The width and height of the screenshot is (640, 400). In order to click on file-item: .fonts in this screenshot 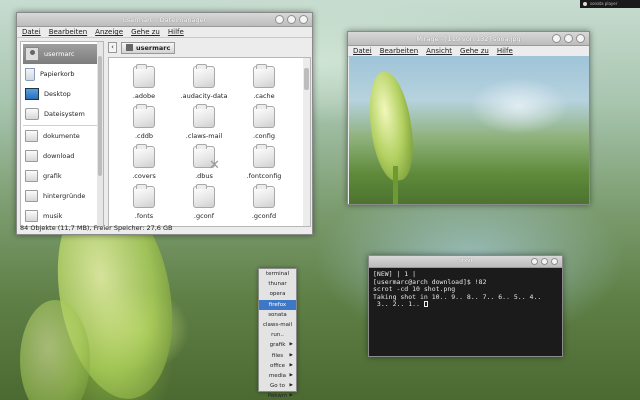, I will do `click(144, 202)`.